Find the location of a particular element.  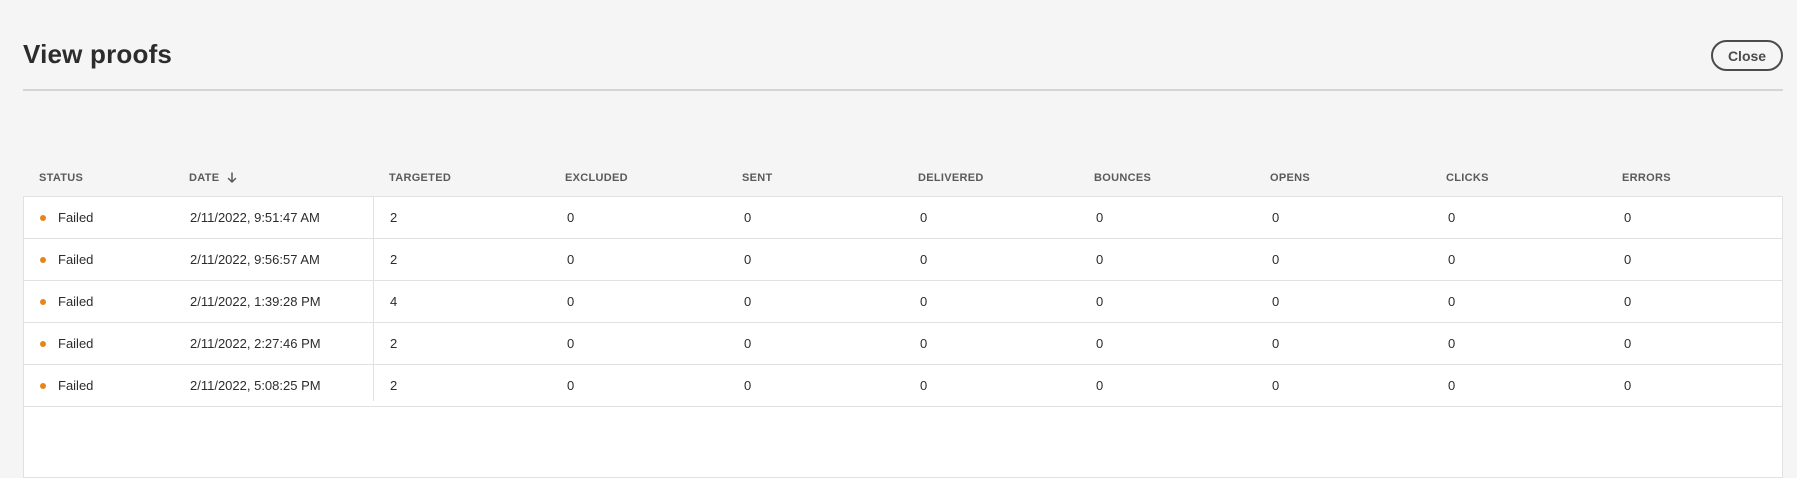

date-cell: 2/11/2022, 2:27:46 PM is located at coordinates (255, 343).